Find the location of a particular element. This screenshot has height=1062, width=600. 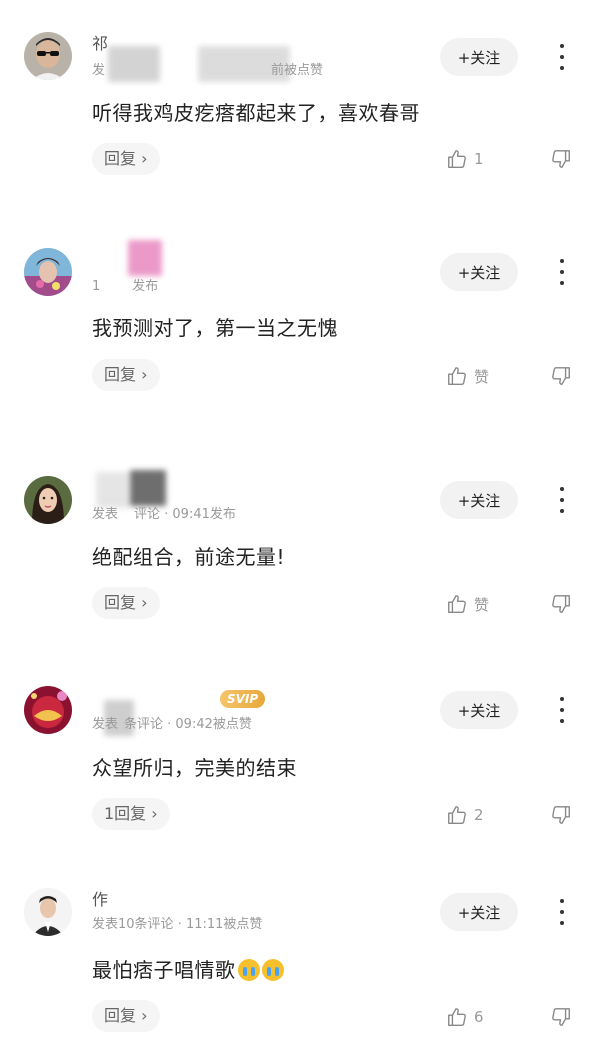

avatar-woman-costume-icon is located at coordinates (48, 272).